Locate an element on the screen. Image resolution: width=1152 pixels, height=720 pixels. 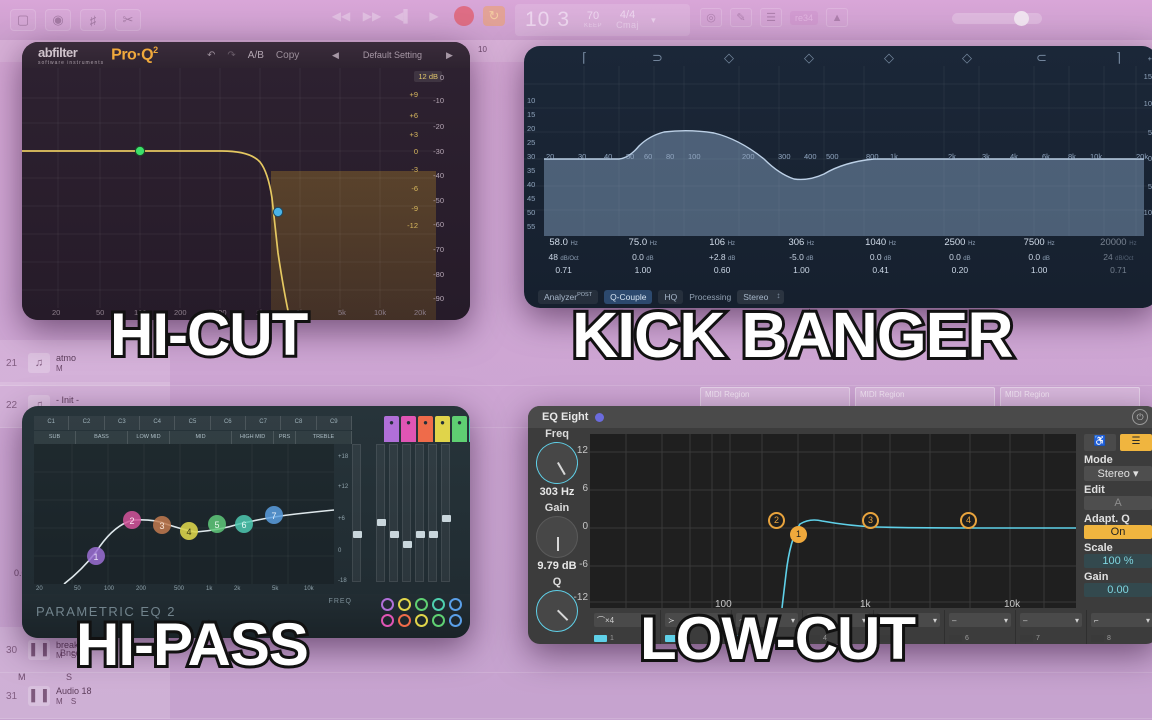
kick-band-column: 75.0 Hz 0.0 dB 1.00 is located at coordinates (642, 261).